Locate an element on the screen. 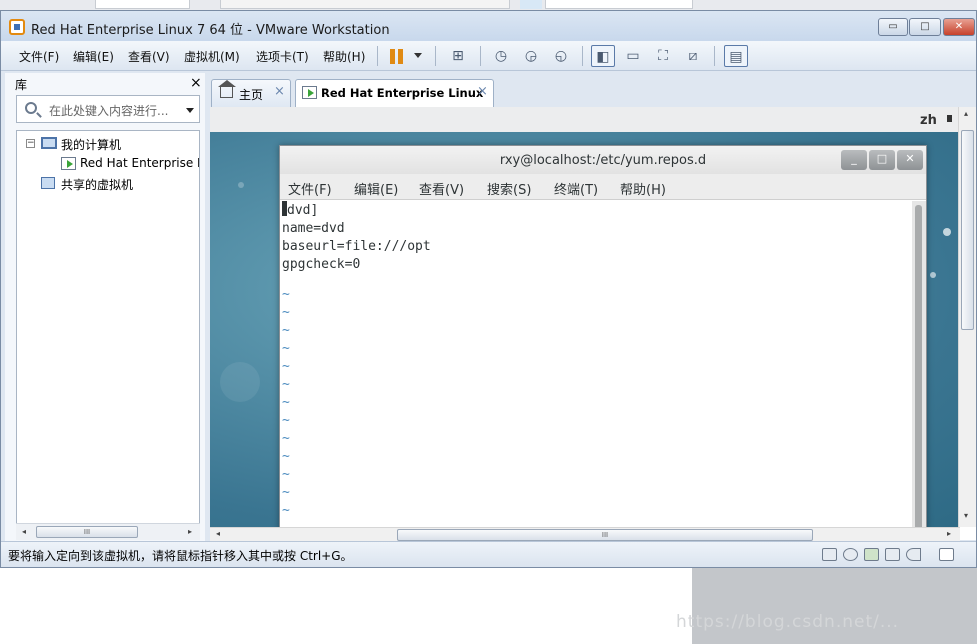  console-horizontal-scrollbar: ◂ III ▸ is located at coordinates (585, 534).